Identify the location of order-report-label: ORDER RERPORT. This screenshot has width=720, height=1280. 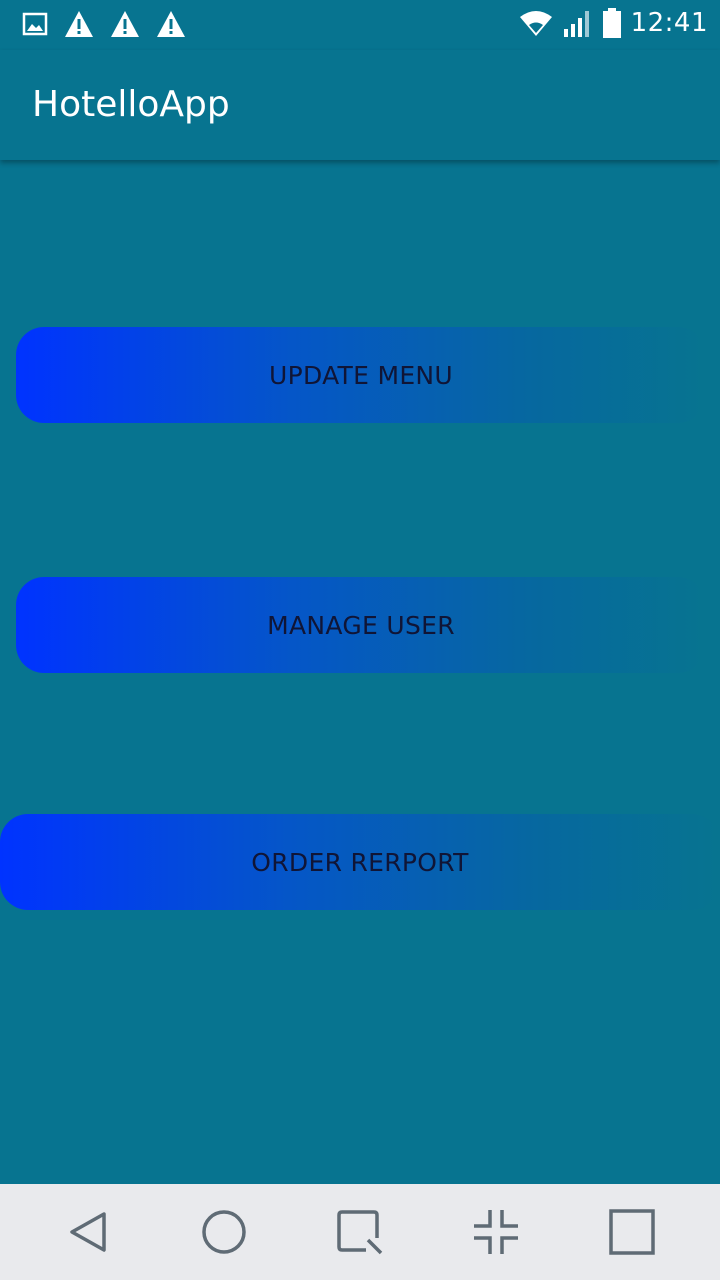
(360, 862).